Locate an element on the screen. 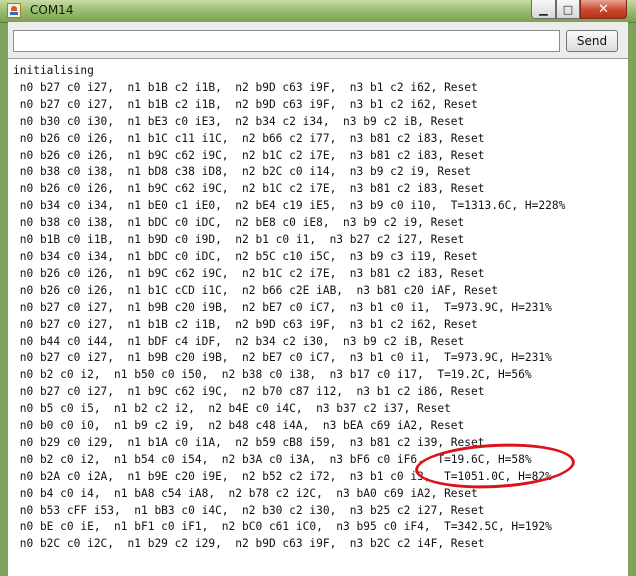 The width and height of the screenshot is (636, 576). title-bar: COM14 ▁ □ ✕ is located at coordinates (318, 11).